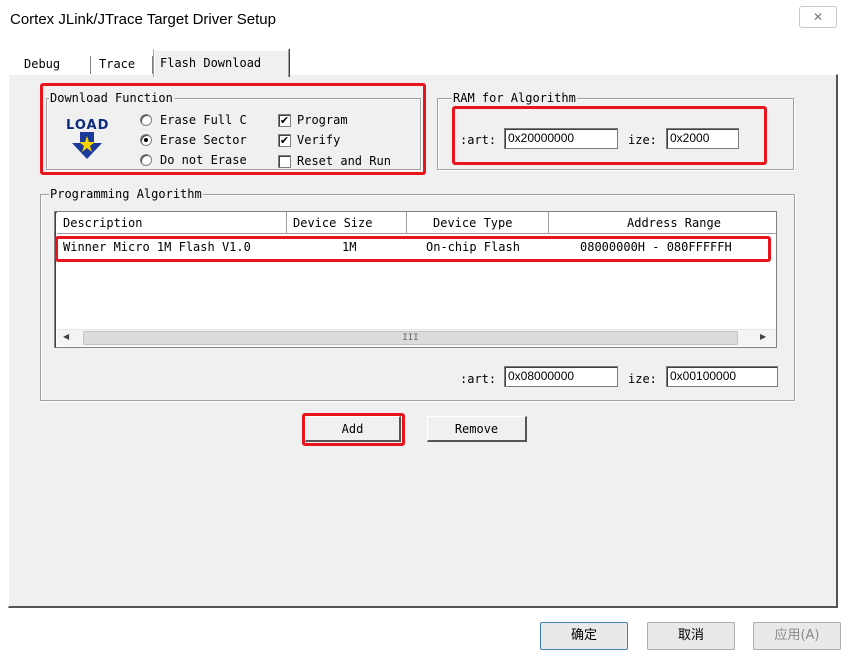  I want to click on column-description: Description, so click(172, 223).